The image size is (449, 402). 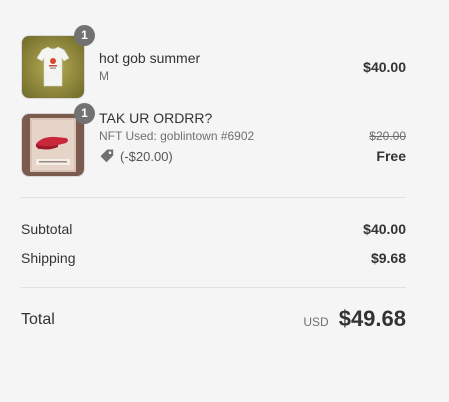 What do you see at coordinates (384, 67) in the screenshot?
I see `item-price: $40.00` at bounding box center [384, 67].